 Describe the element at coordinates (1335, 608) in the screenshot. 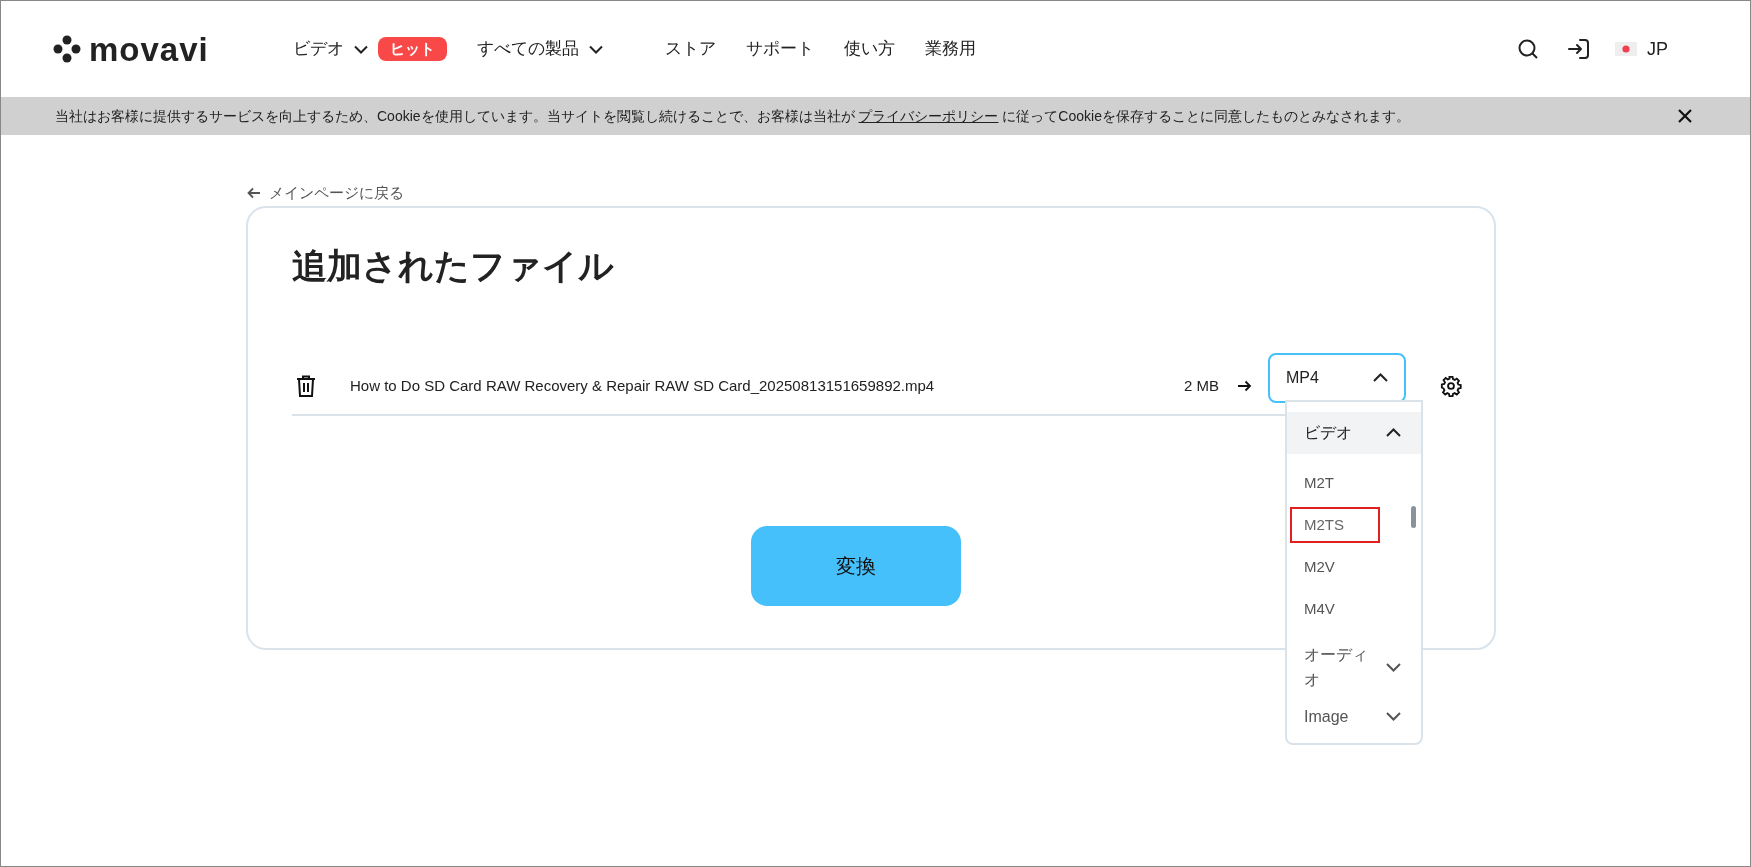

I see `format-option: M4V` at that location.